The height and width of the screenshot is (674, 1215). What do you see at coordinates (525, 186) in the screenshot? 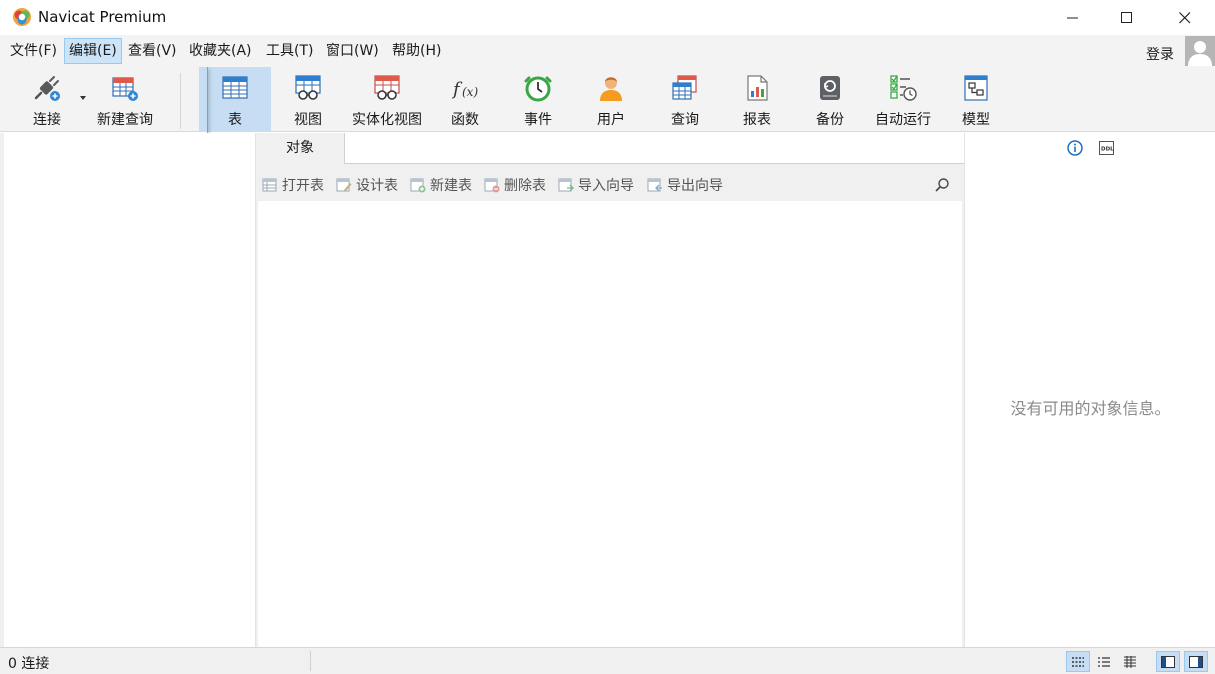
I see `delete-table-label: 删除表` at bounding box center [525, 186].